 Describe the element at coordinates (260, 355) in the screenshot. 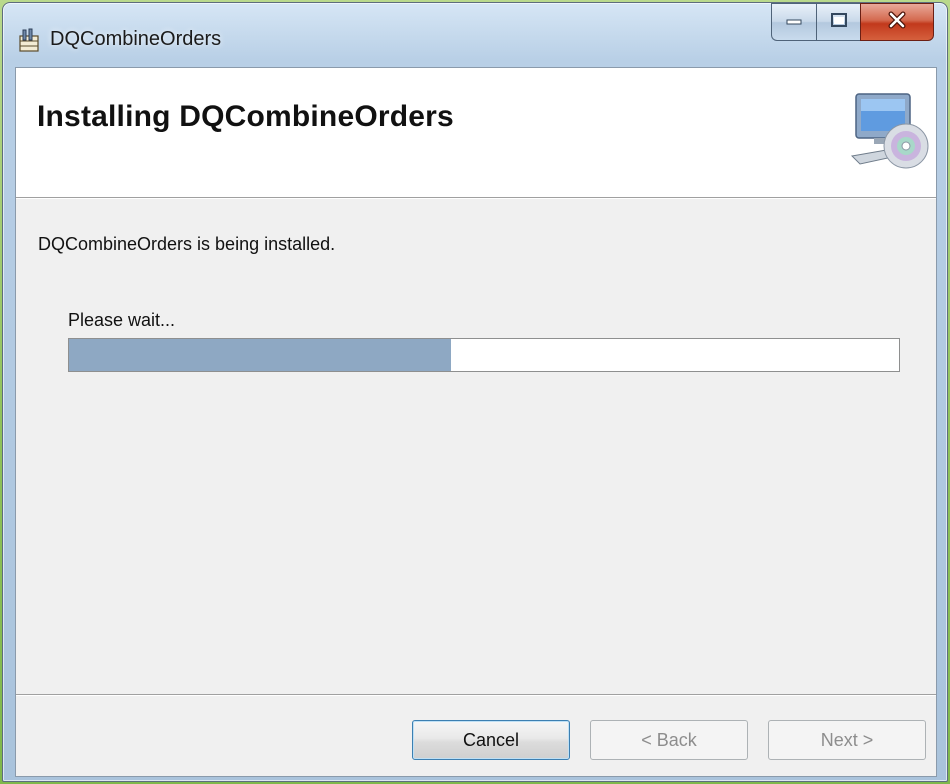

I see `progress-bar-fill` at that location.